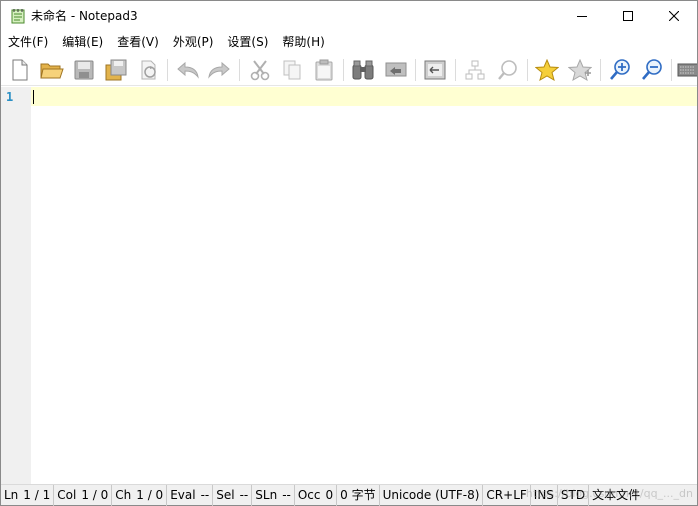 The image size is (698, 506). Describe the element at coordinates (316, 495) in the screenshot. I see `status-occurrences: Occ 0` at that location.